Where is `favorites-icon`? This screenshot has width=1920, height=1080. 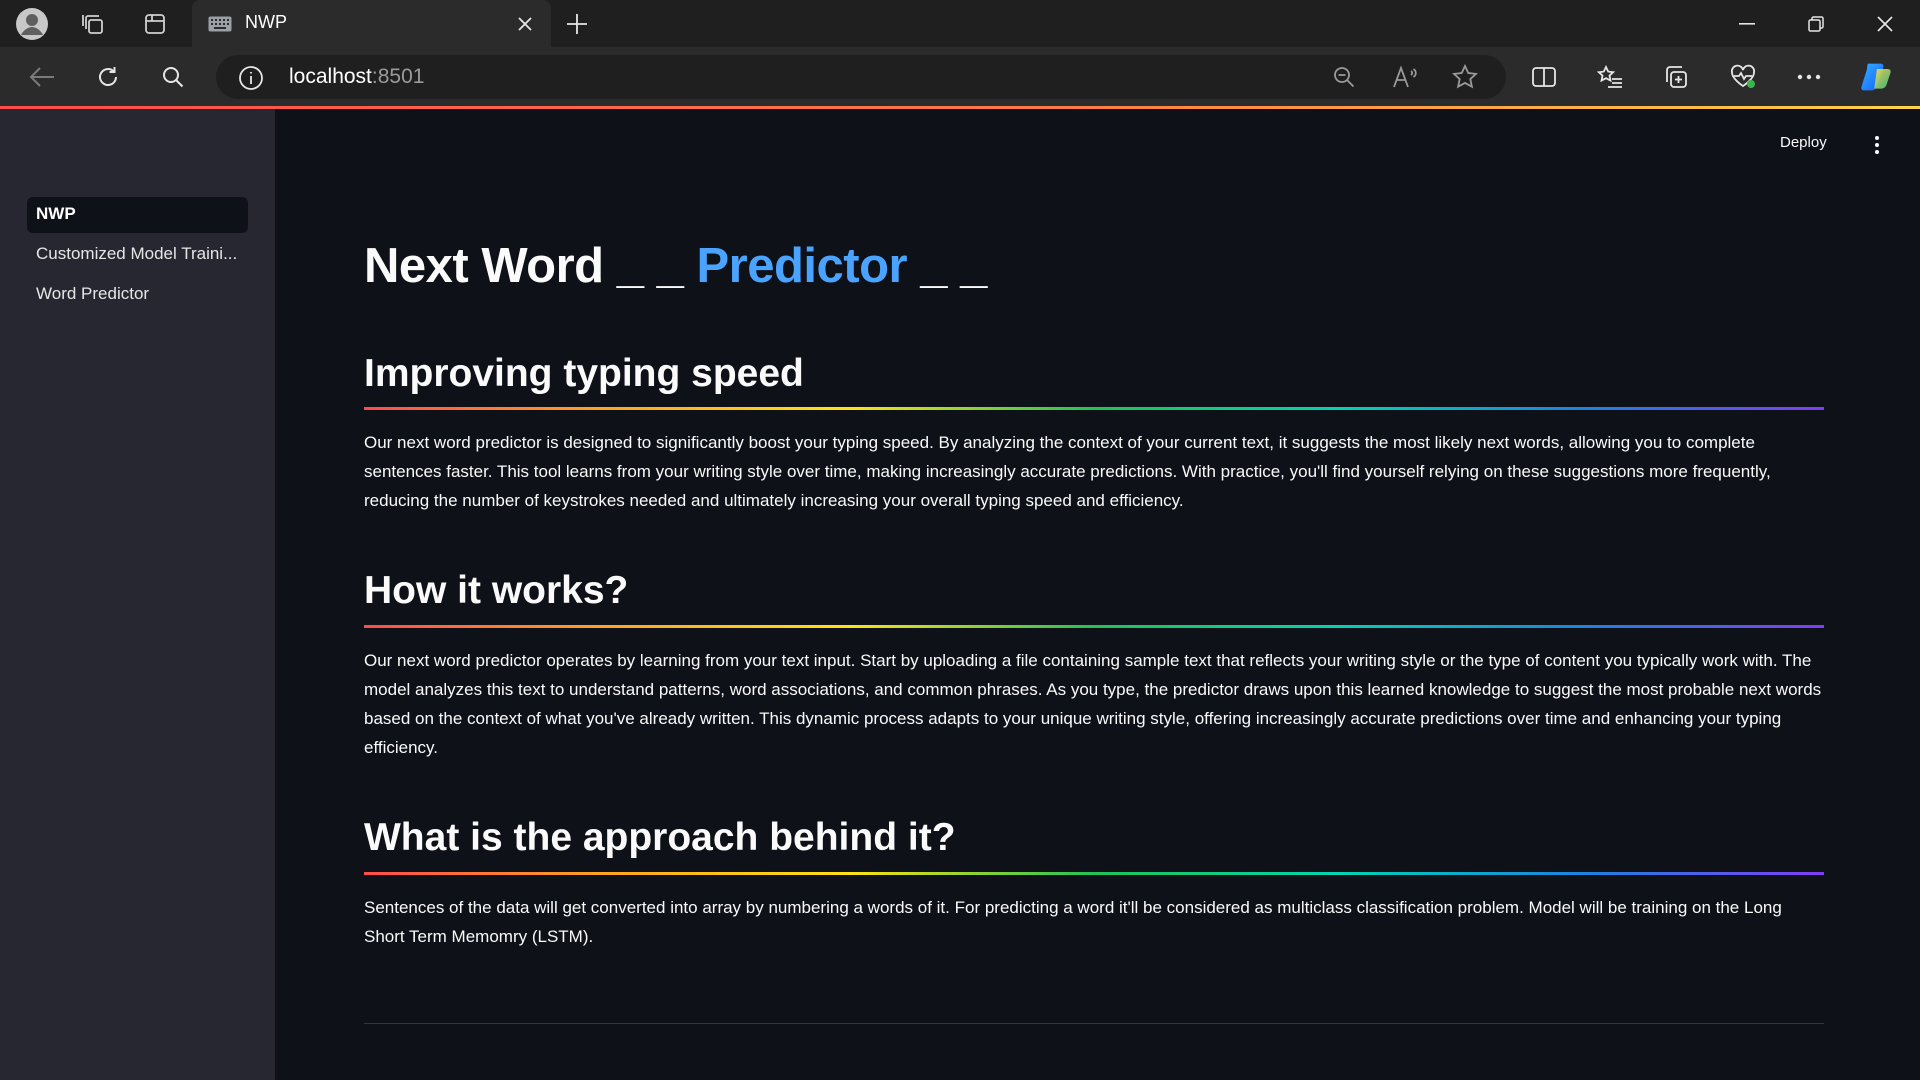 favorites-icon is located at coordinates (1610, 77).